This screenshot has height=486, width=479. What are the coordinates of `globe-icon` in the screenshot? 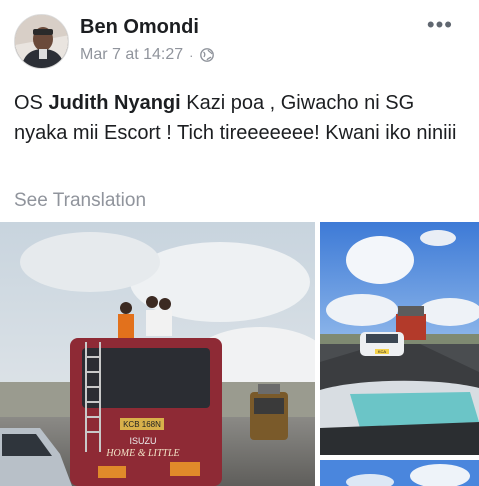 It's located at (206, 55).